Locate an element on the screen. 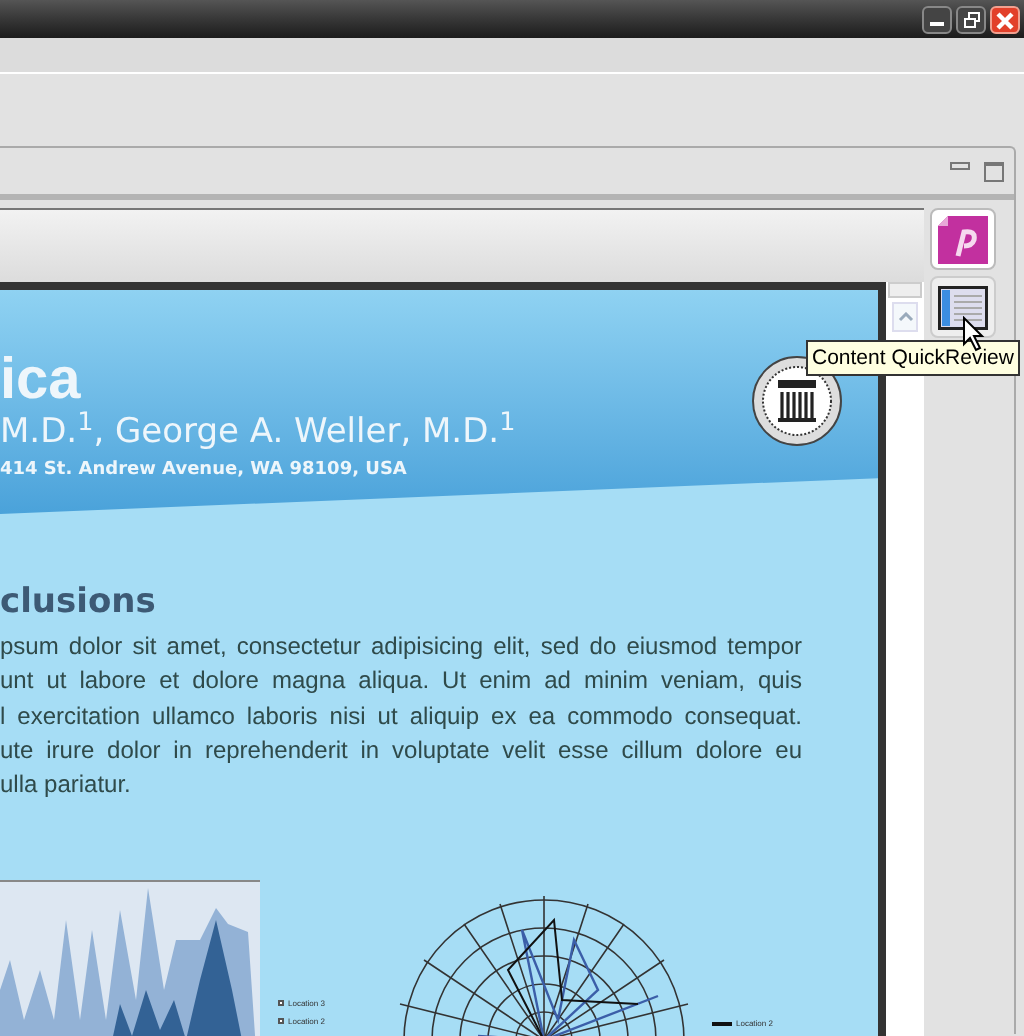 The height and width of the screenshot is (1036, 1024). paragraph-line: ulla pariatur. is located at coordinates (66, 785).